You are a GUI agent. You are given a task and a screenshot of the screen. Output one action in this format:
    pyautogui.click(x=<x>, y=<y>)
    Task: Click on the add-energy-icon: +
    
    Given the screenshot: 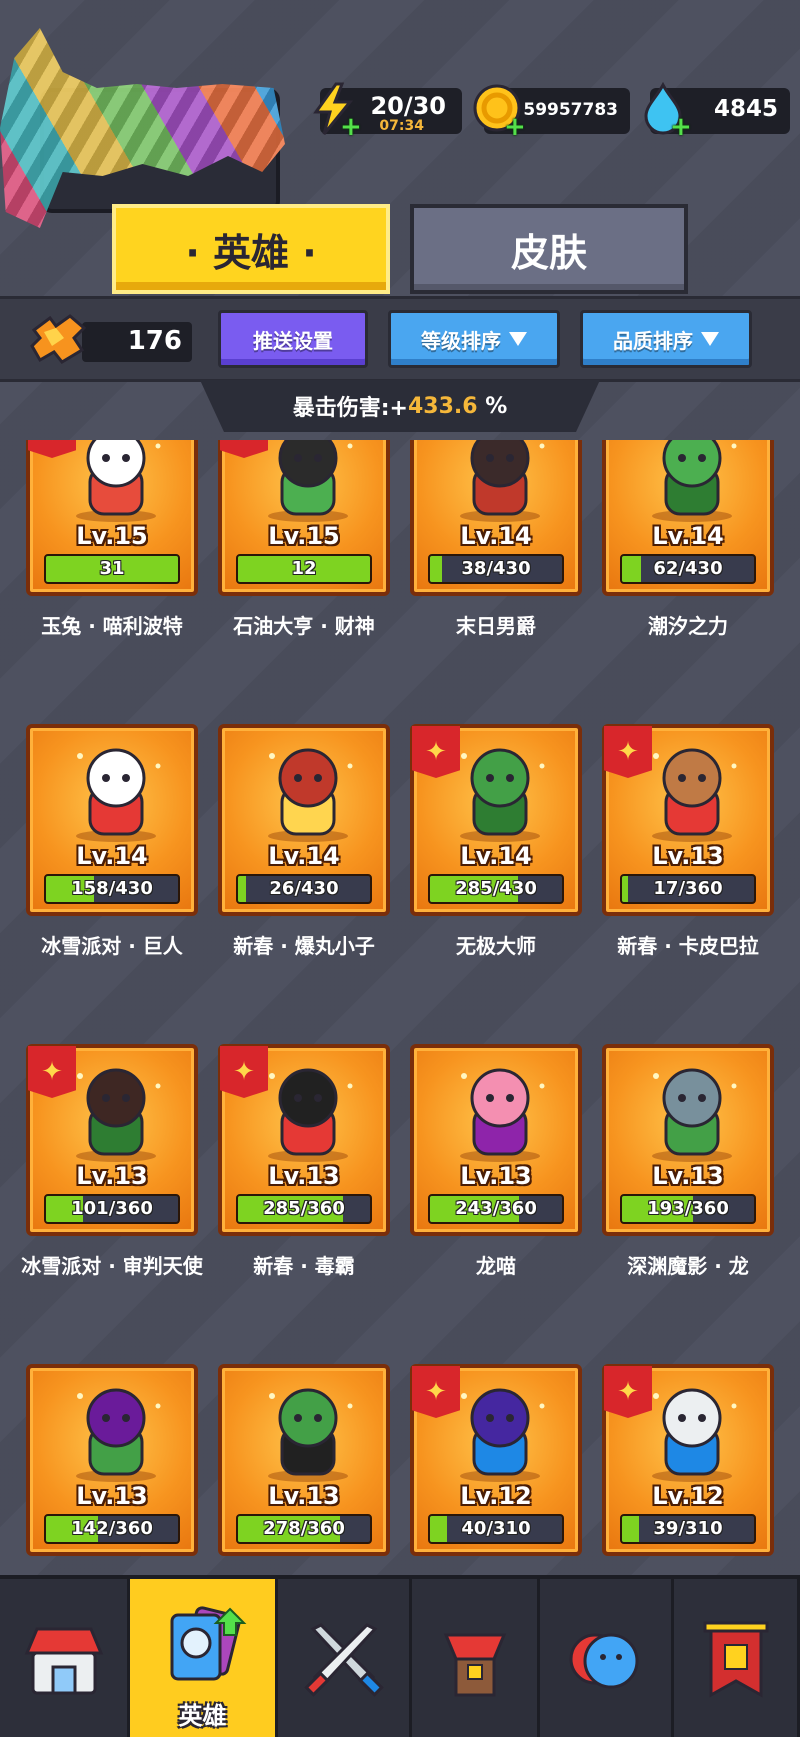 What is the action you would take?
    pyautogui.click(x=351, y=127)
    